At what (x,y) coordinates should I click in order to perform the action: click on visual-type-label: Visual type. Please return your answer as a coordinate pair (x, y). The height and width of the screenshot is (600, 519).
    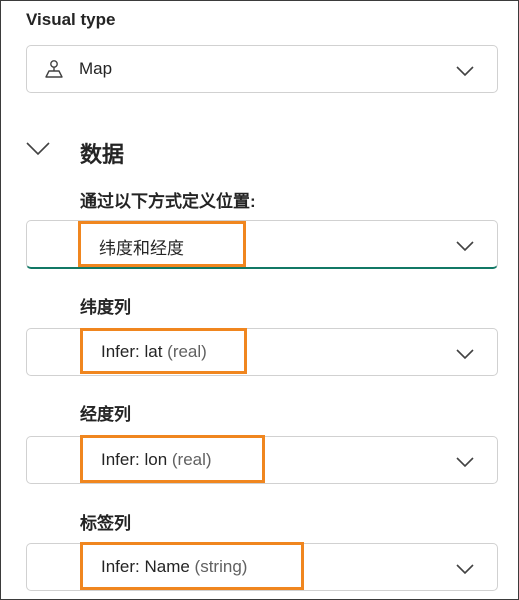
    Looking at the image, I should click on (71, 19).